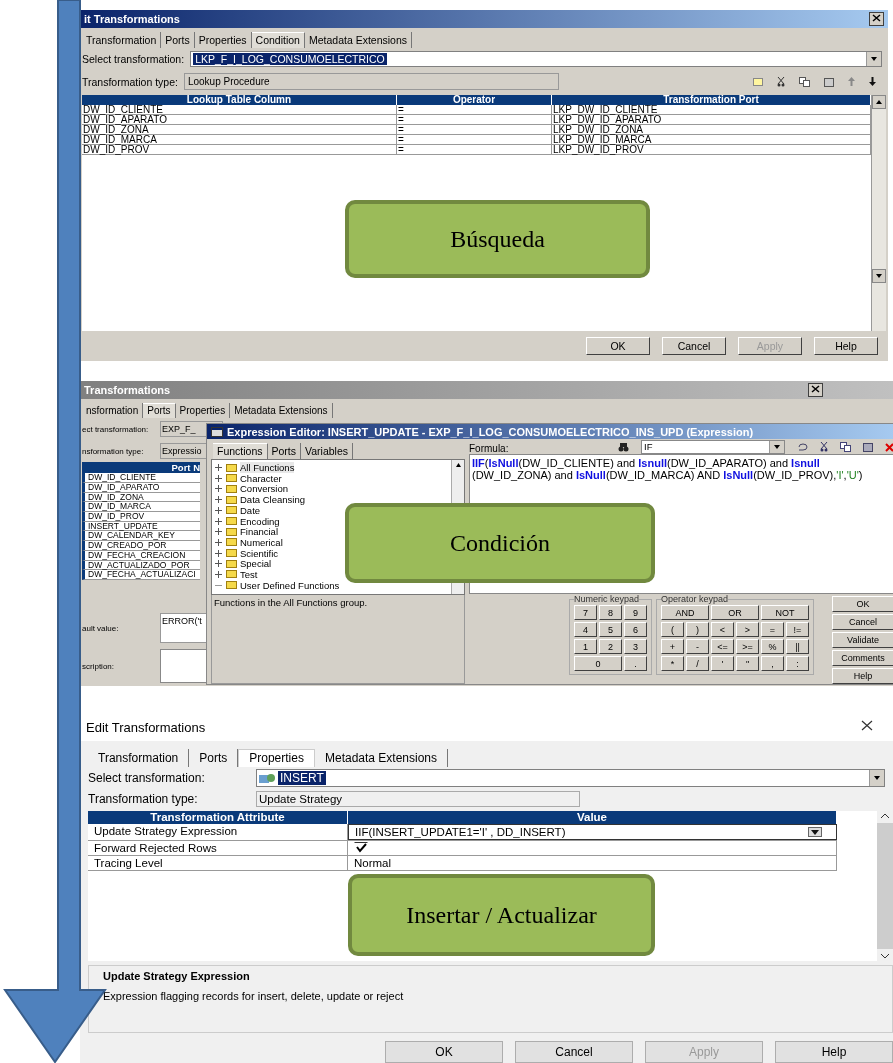  Describe the element at coordinates (672, 664) in the screenshot. I see `keypad-key: *` at that location.